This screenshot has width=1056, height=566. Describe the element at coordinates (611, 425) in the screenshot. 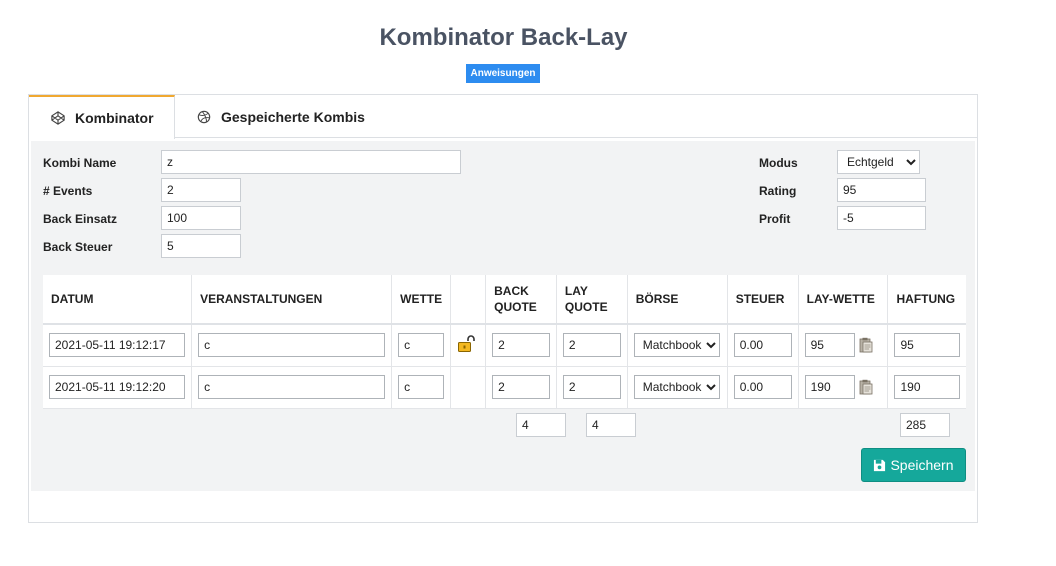

I see `total-lay-quote-input` at that location.